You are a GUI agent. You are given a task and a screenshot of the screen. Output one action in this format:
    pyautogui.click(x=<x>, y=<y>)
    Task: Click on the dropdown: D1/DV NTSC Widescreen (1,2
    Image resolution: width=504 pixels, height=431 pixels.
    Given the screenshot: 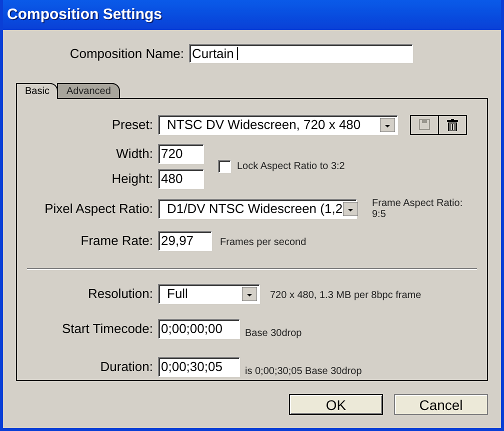 What is the action you would take?
    pyautogui.click(x=257, y=208)
    